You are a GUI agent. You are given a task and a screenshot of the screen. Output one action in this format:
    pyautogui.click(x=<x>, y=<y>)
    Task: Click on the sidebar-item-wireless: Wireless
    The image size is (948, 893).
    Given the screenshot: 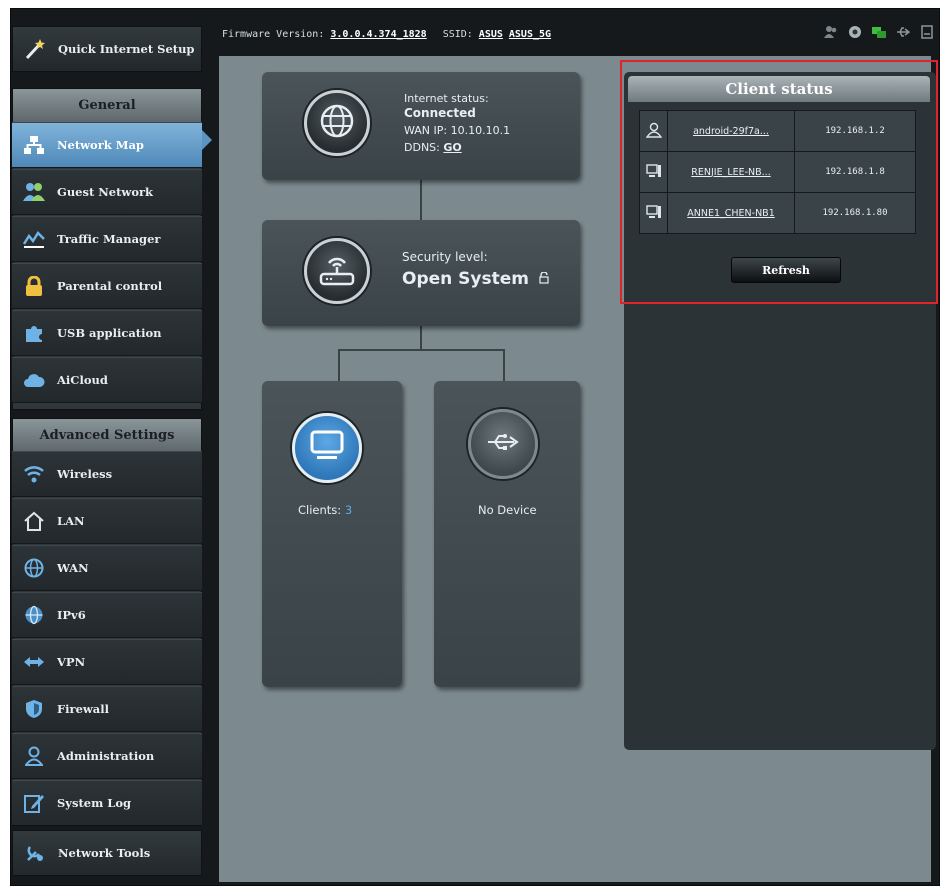 What is the action you would take?
    pyautogui.click(x=107, y=474)
    